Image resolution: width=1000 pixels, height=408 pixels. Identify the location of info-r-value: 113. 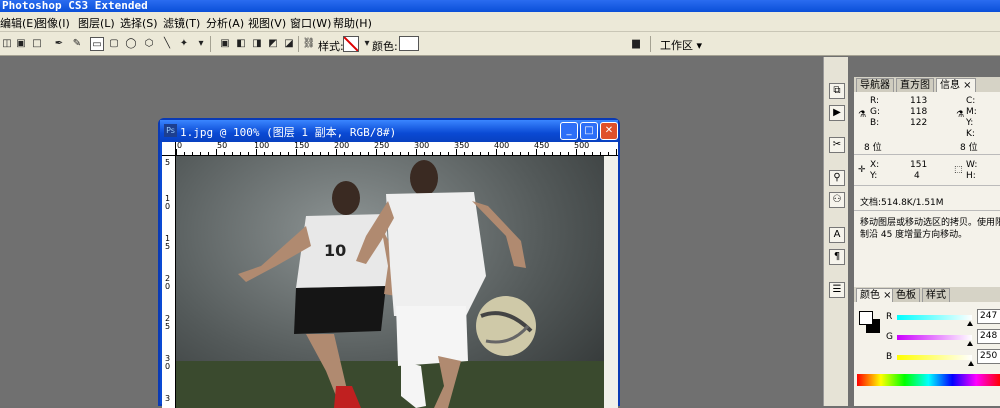
(919, 101).